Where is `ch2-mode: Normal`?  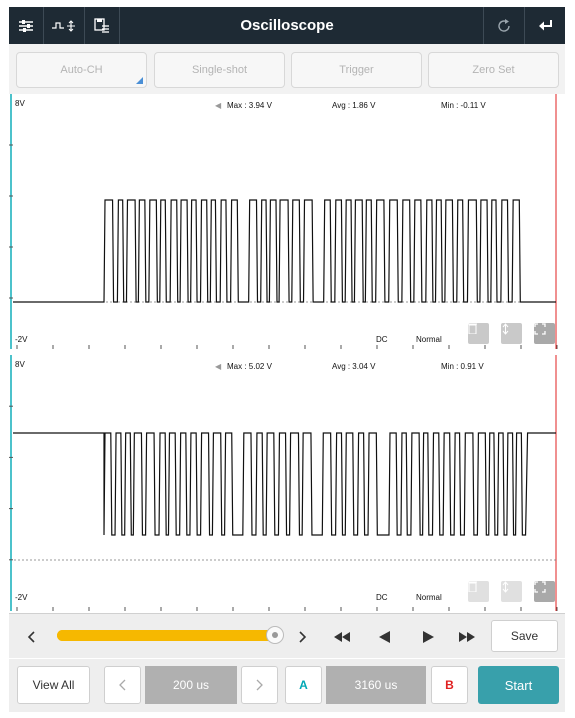
ch2-mode: Normal is located at coordinates (429, 597).